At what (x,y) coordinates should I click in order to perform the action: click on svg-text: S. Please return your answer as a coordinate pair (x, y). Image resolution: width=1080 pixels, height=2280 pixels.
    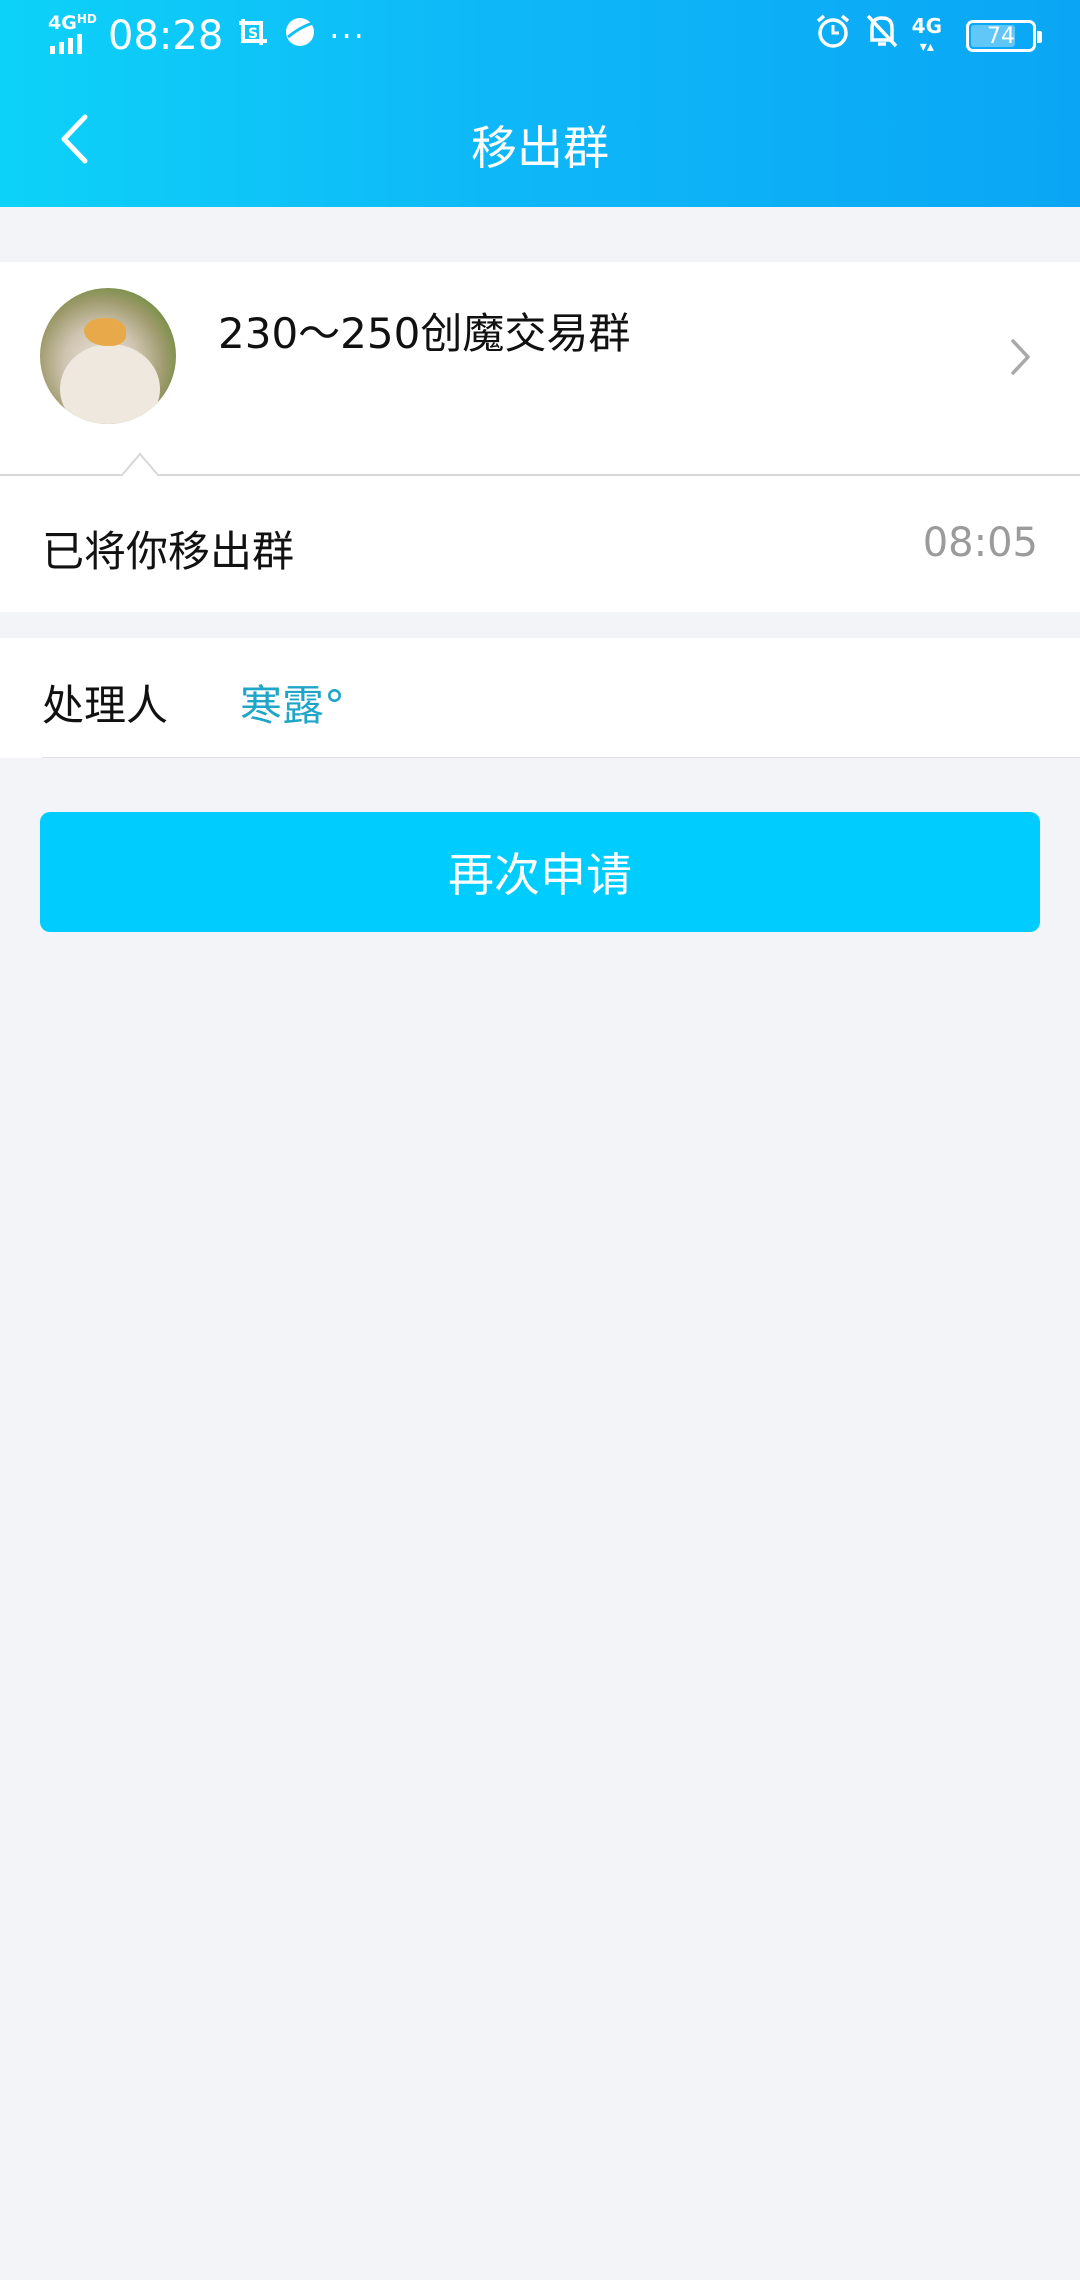
    Looking at the image, I should click on (253, 34).